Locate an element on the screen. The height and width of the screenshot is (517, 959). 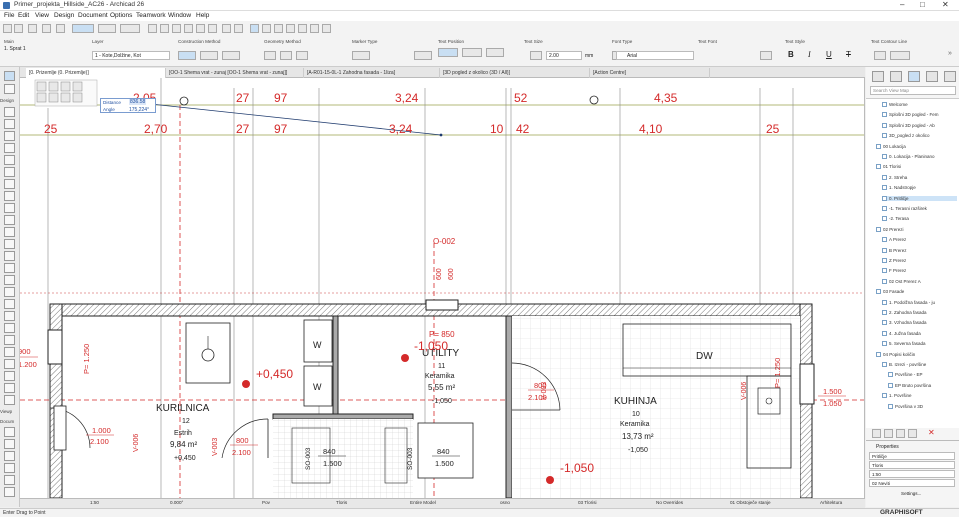
text-size-icon is located at coordinates (536, 55).